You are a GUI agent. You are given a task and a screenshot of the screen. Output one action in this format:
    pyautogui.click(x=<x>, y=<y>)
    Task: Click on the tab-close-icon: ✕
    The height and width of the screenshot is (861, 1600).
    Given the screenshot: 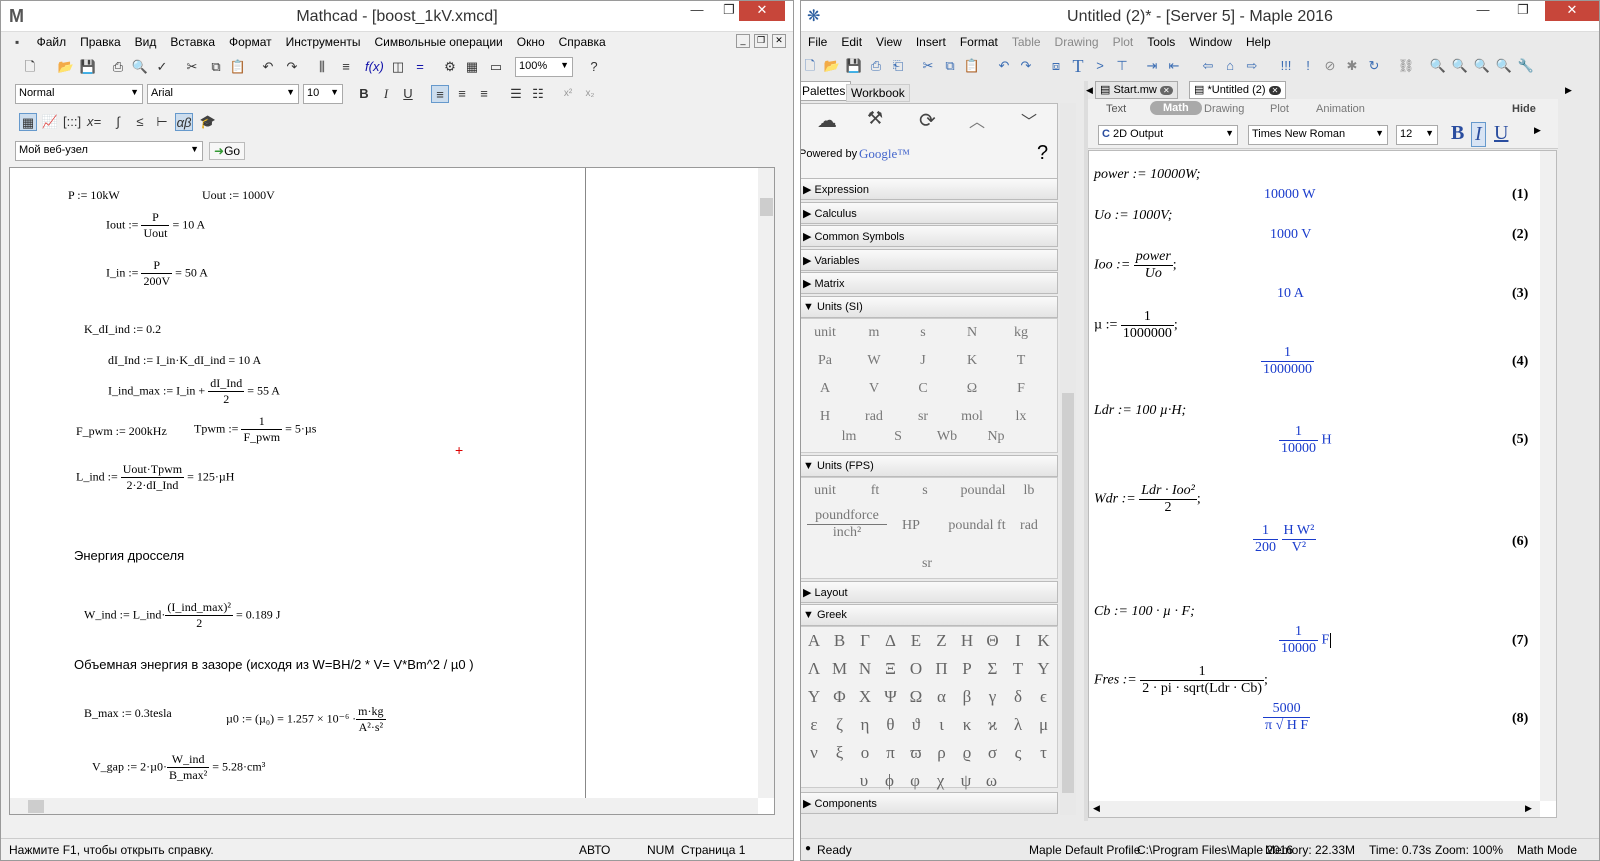 What is the action you would take?
    pyautogui.click(x=1166, y=90)
    